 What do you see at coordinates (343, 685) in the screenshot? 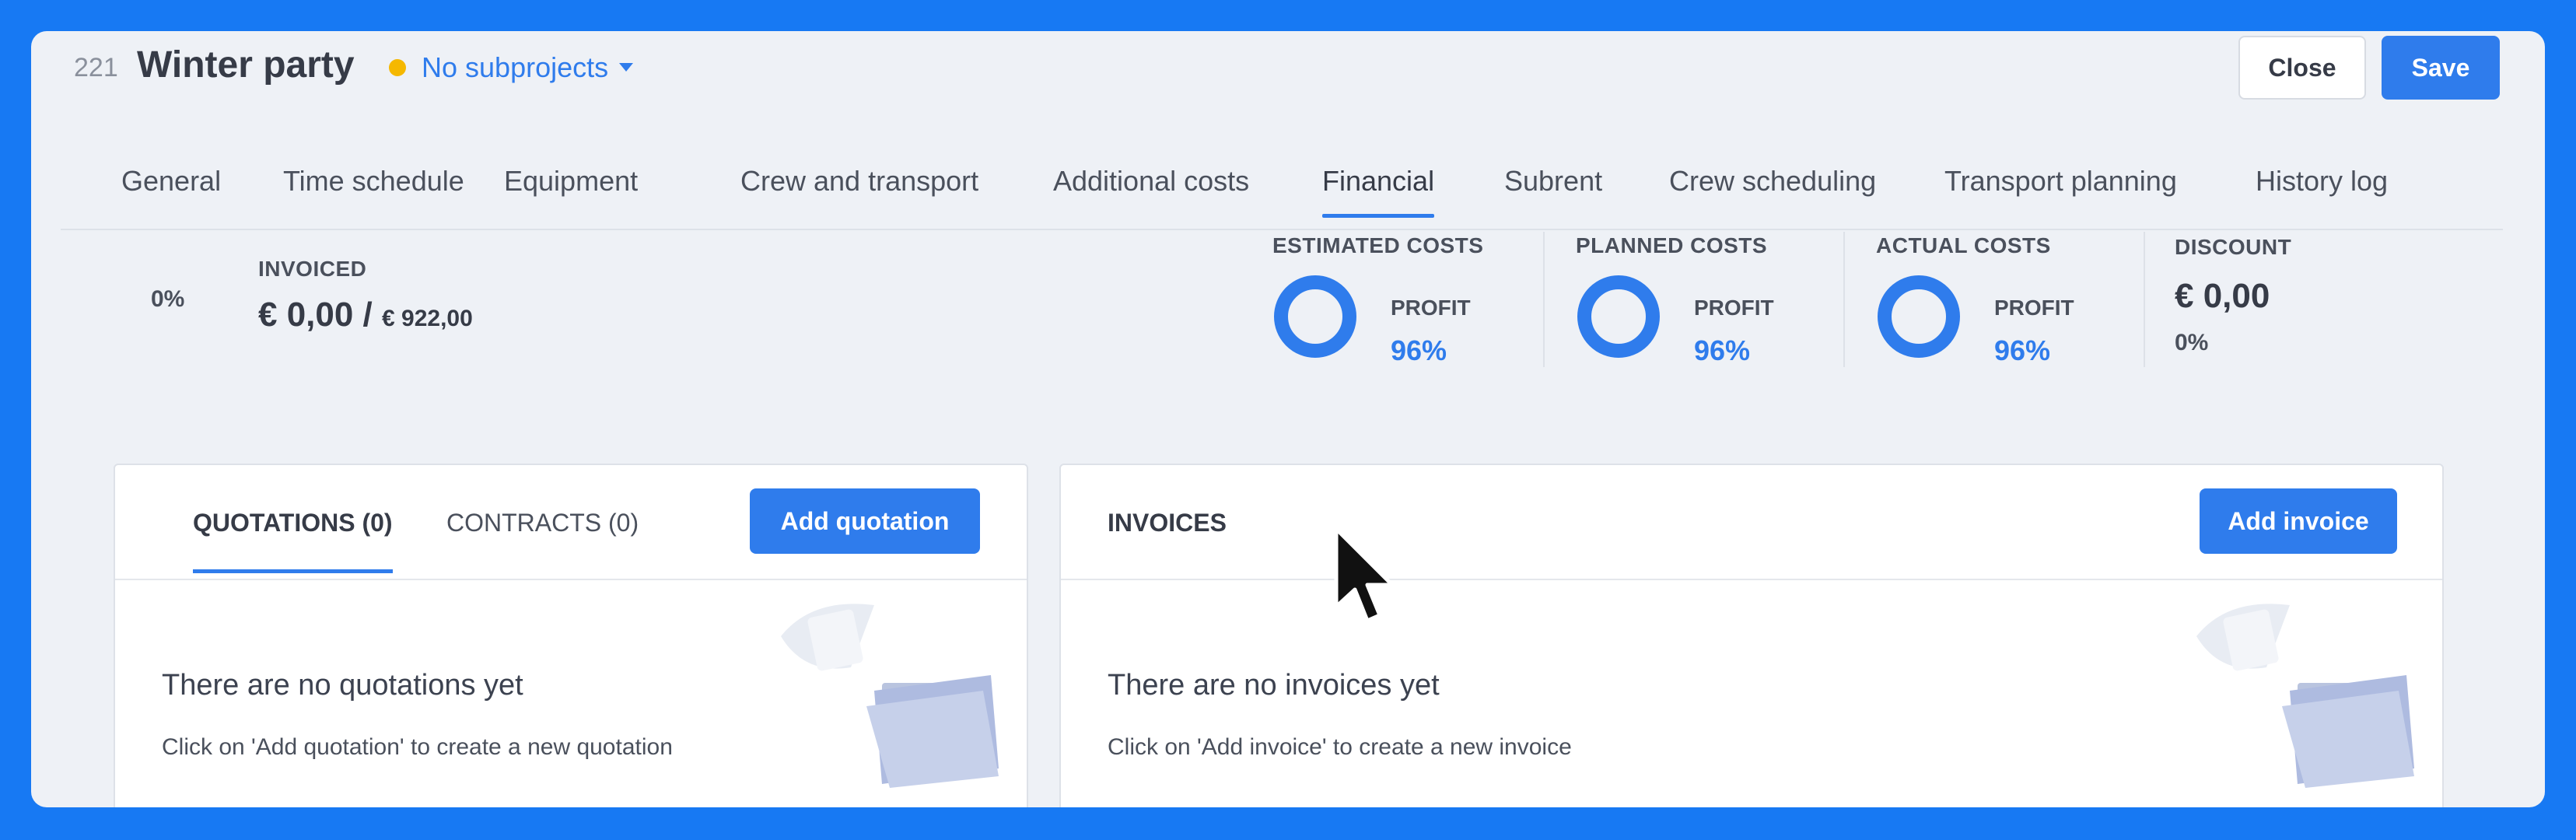
I see `empty-state-title: There are no quotations yet` at bounding box center [343, 685].